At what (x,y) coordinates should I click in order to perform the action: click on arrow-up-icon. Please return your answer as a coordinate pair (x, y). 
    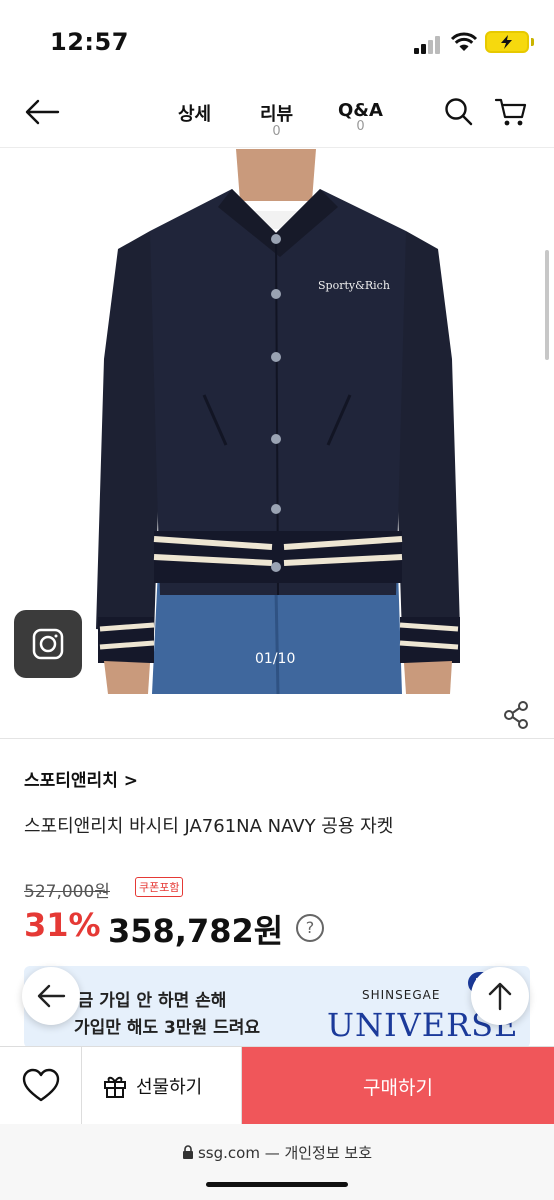
    Looking at the image, I should click on (500, 996).